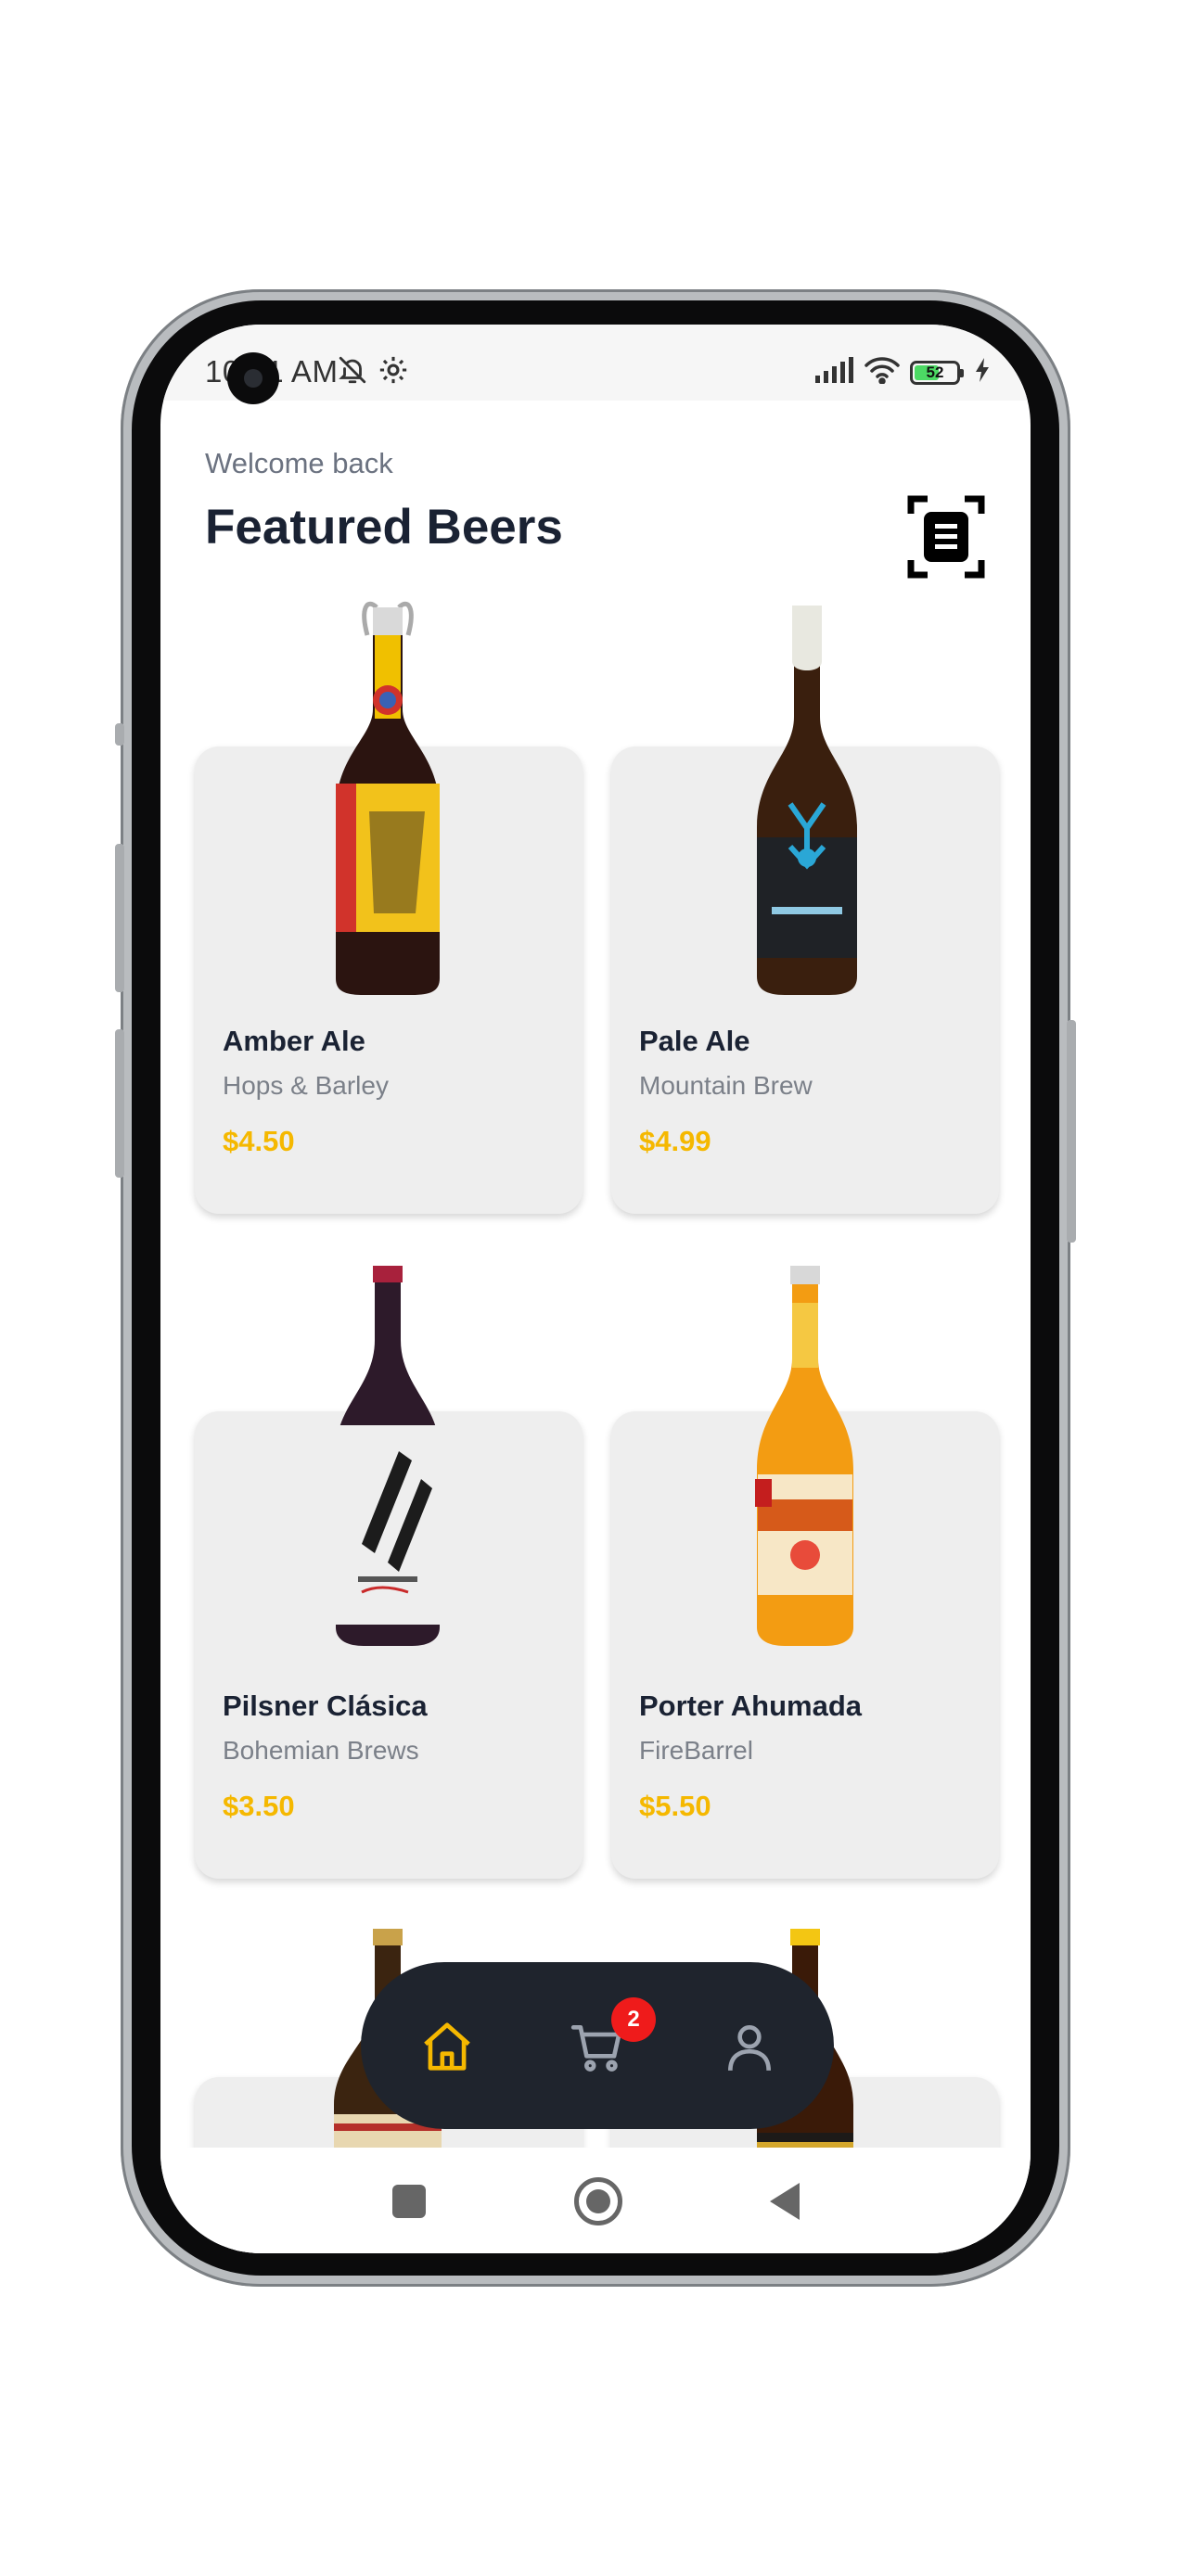  I want to click on page-title: Featured Beers, so click(384, 528).